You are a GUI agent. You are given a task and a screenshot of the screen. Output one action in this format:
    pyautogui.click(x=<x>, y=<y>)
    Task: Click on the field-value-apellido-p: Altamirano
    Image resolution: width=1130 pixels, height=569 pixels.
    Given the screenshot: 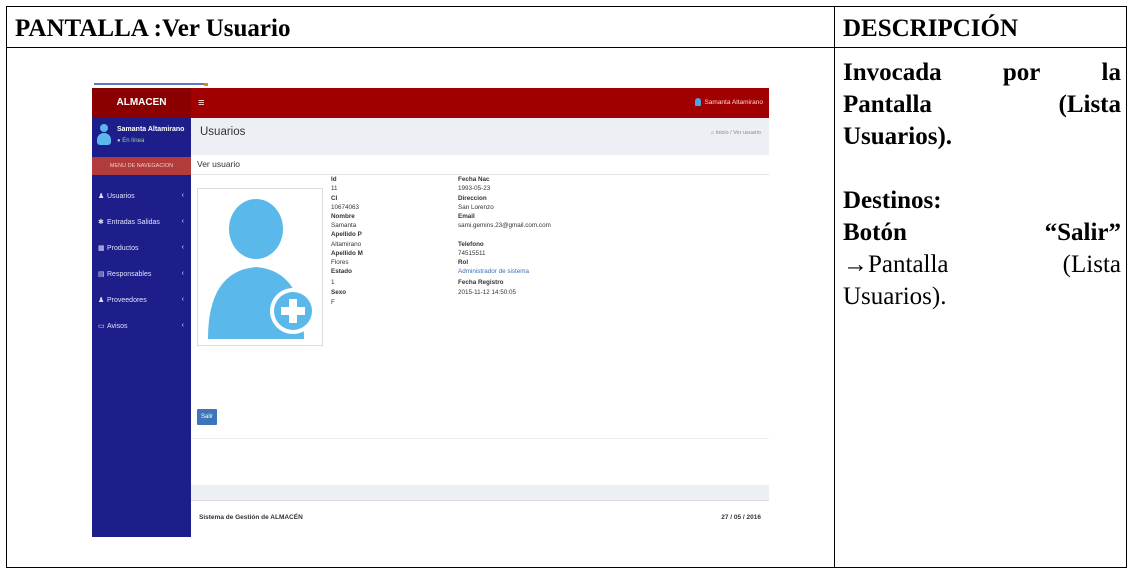 What is the action you would take?
    pyautogui.click(x=346, y=244)
    